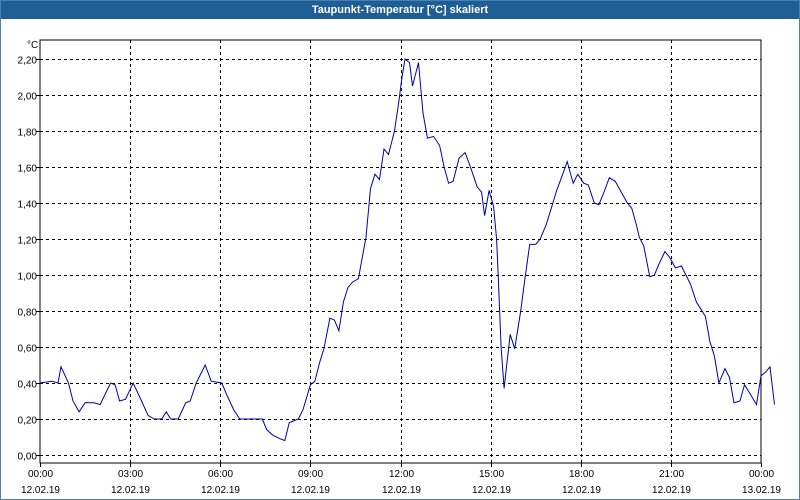  Describe the element at coordinates (28, 61) in the screenshot. I see `y-tick-label: 2,20` at that location.